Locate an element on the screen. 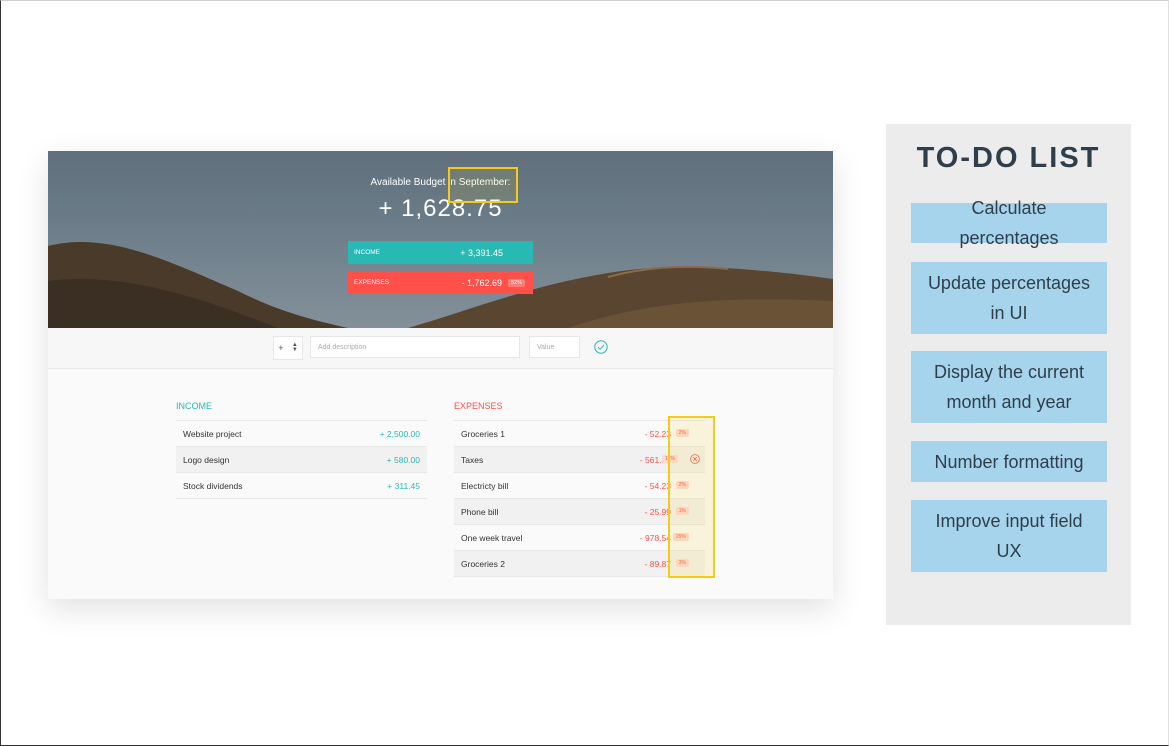 The height and width of the screenshot is (746, 1169). type-select-value: + is located at coordinates (281, 348).